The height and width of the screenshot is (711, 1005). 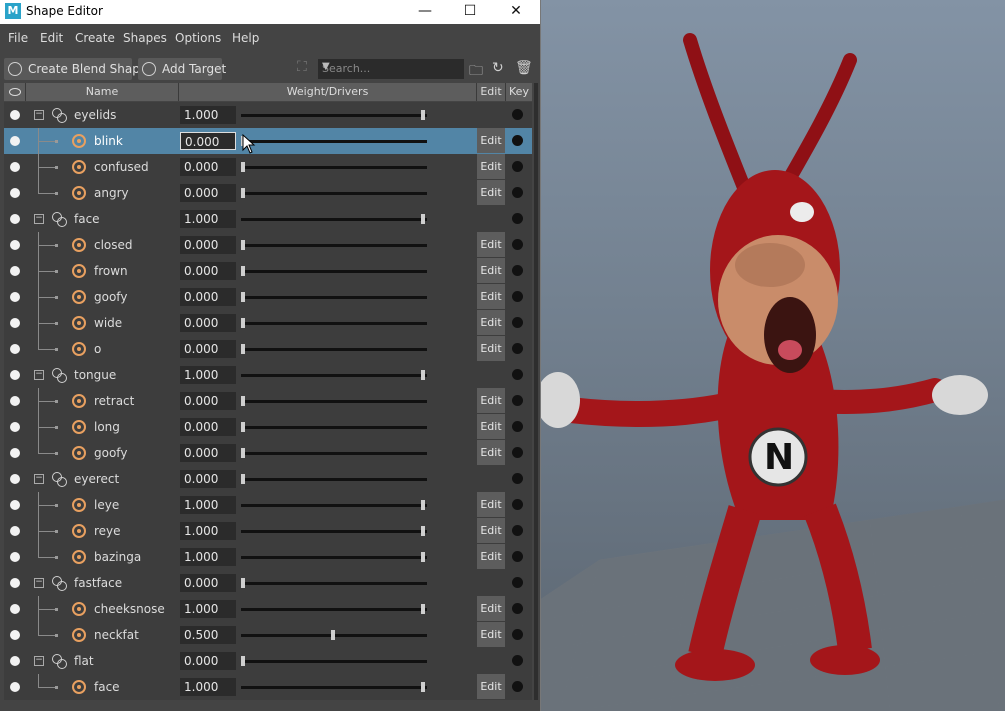 What do you see at coordinates (111, 193) in the screenshot?
I see `shape-name: angry` at bounding box center [111, 193].